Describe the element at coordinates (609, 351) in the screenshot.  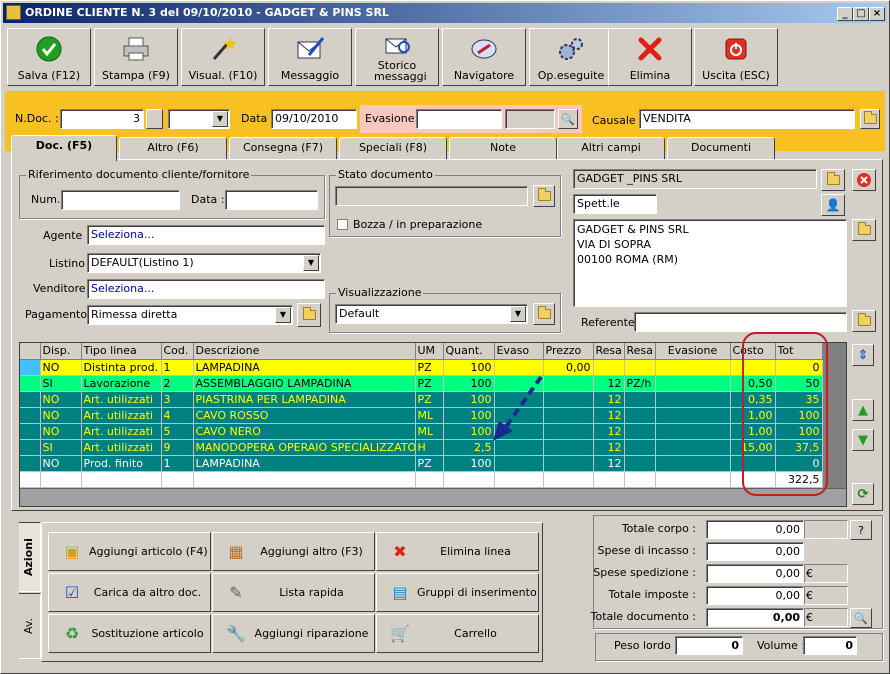
I see `grid-header-resa: Resa` at that location.